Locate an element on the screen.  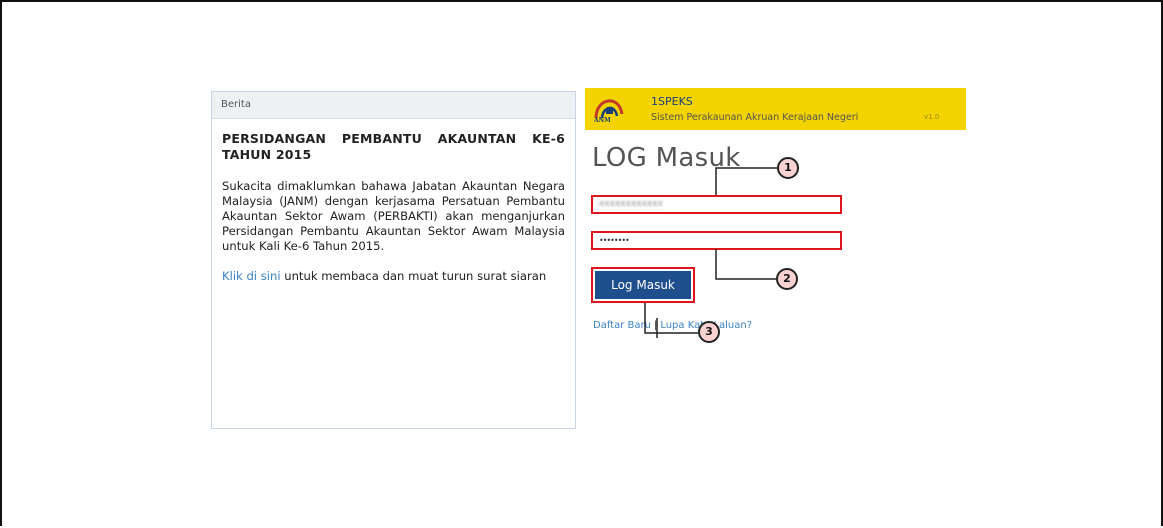
brand-name: 1SPEKS is located at coordinates (672, 101).